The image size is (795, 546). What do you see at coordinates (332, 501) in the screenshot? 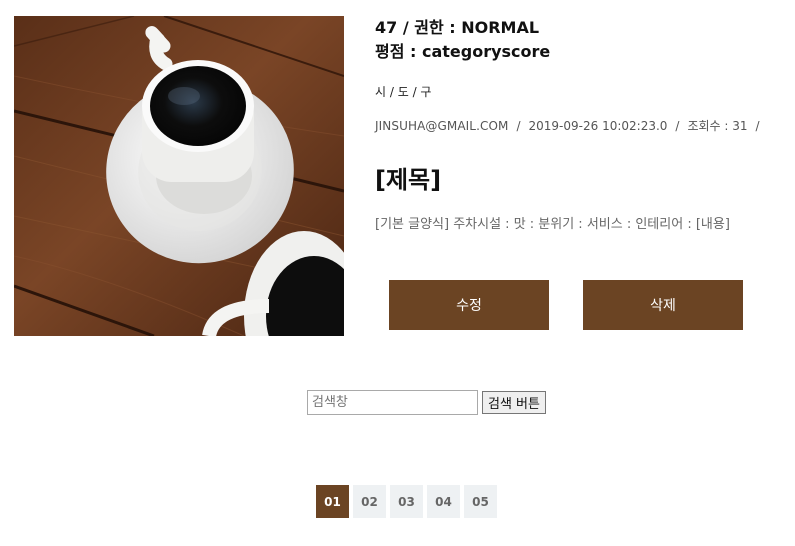
I see `page-01: 01` at bounding box center [332, 501].